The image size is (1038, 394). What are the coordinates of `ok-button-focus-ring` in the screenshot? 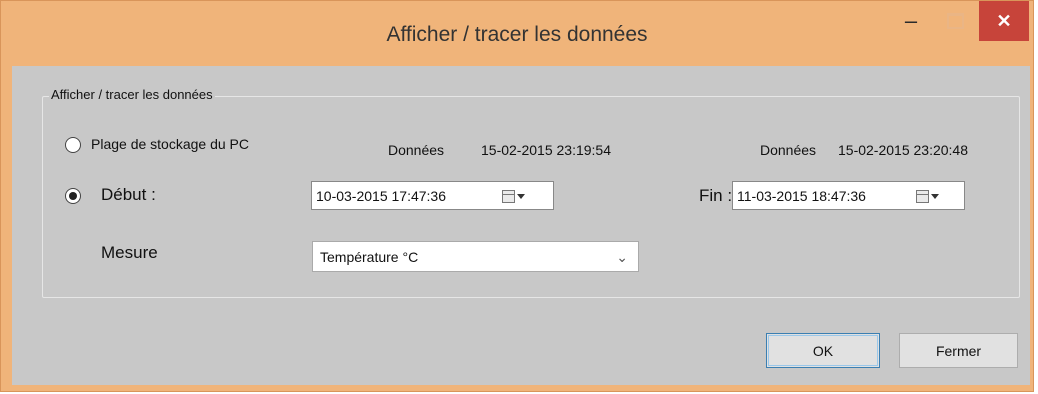 It's located at (823, 350).